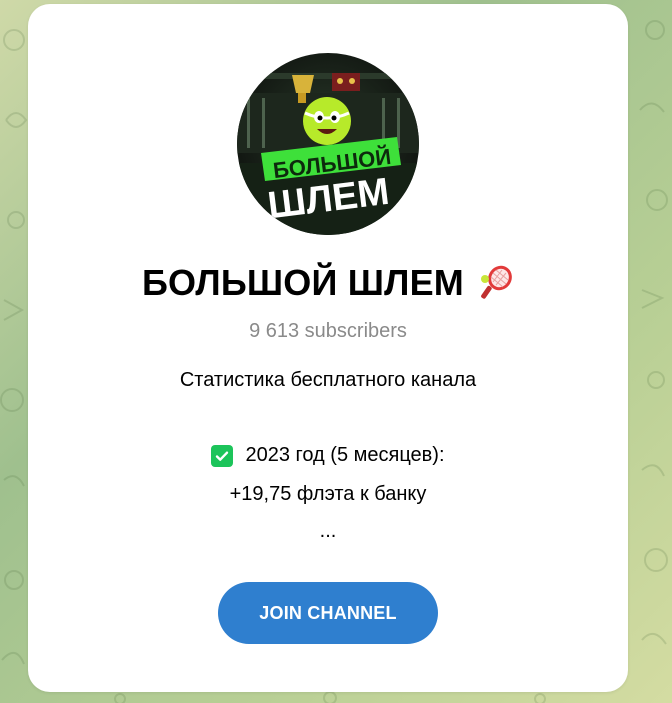  I want to click on channel-title-row: БОЛЬШОЙ ШЛЕМ, so click(328, 283).